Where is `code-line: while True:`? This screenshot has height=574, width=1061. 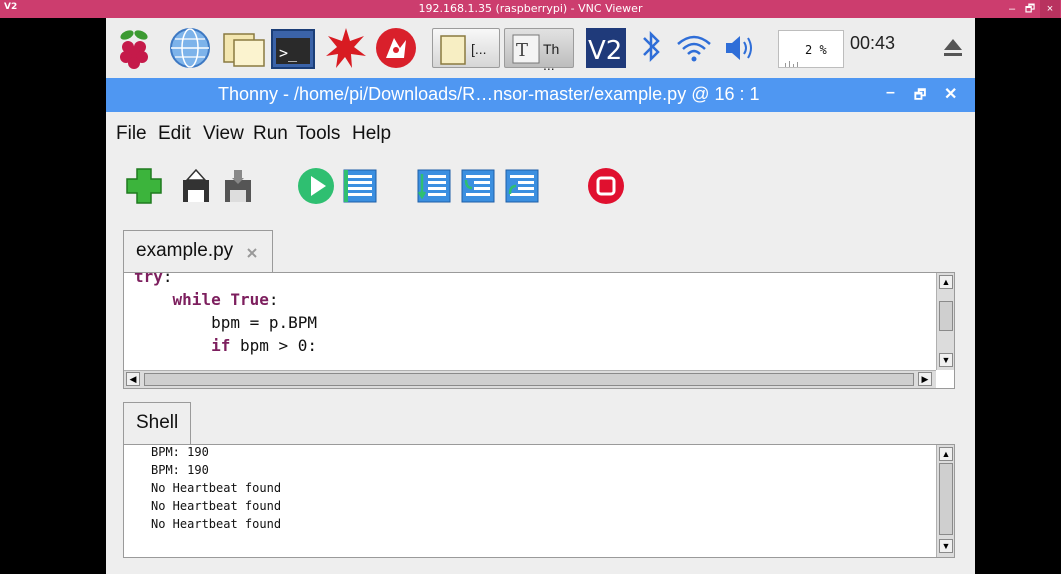 code-line: while True: is located at coordinates (225, 299).